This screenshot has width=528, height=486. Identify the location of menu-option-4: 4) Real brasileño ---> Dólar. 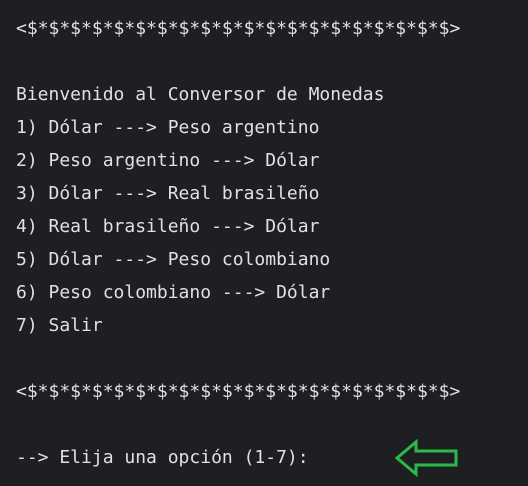
(168, 226).